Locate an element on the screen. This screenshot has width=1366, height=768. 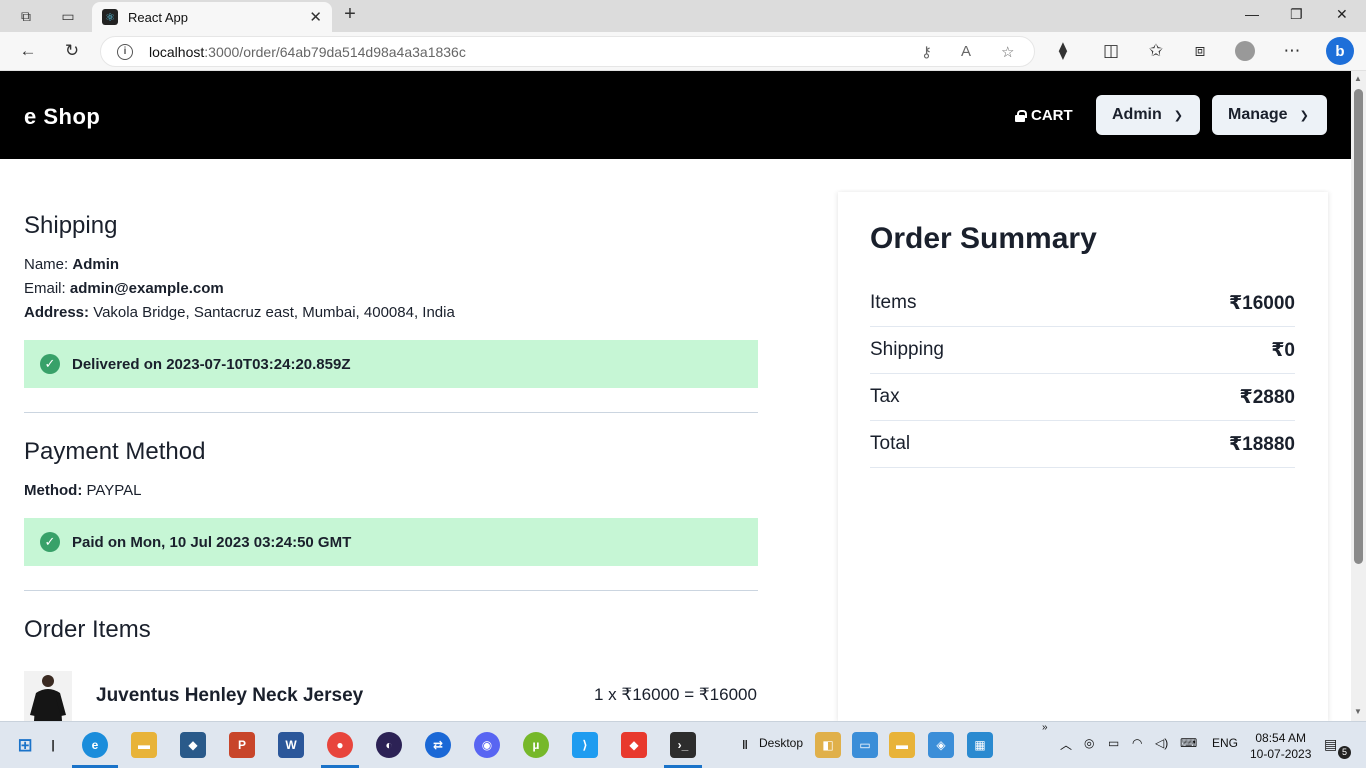
language-indicator: ENG is located at coordinates (1225, 743).